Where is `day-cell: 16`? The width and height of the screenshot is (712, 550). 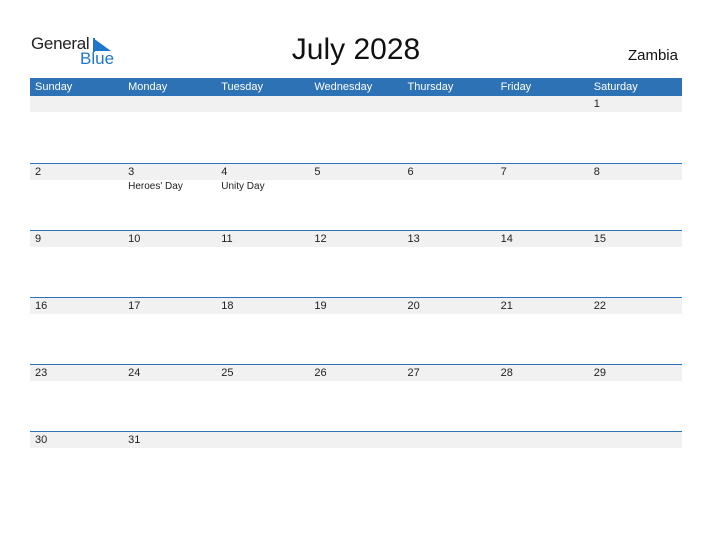
day-cell: 16 is located at coordinates (76, 306).